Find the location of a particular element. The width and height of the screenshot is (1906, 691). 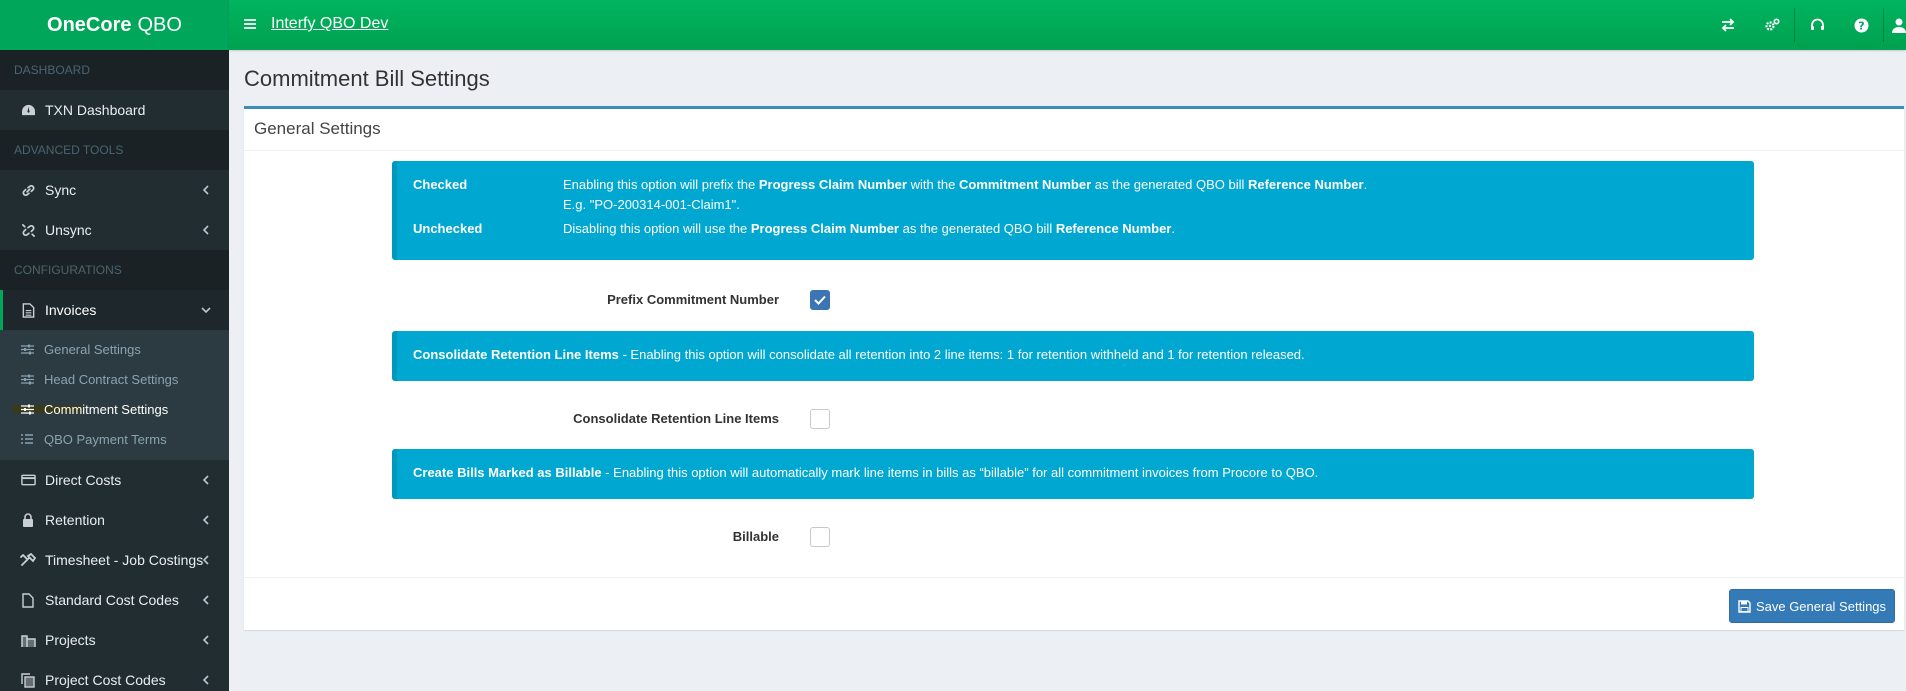

dashboard-icon is located at coordinates (28, 110).